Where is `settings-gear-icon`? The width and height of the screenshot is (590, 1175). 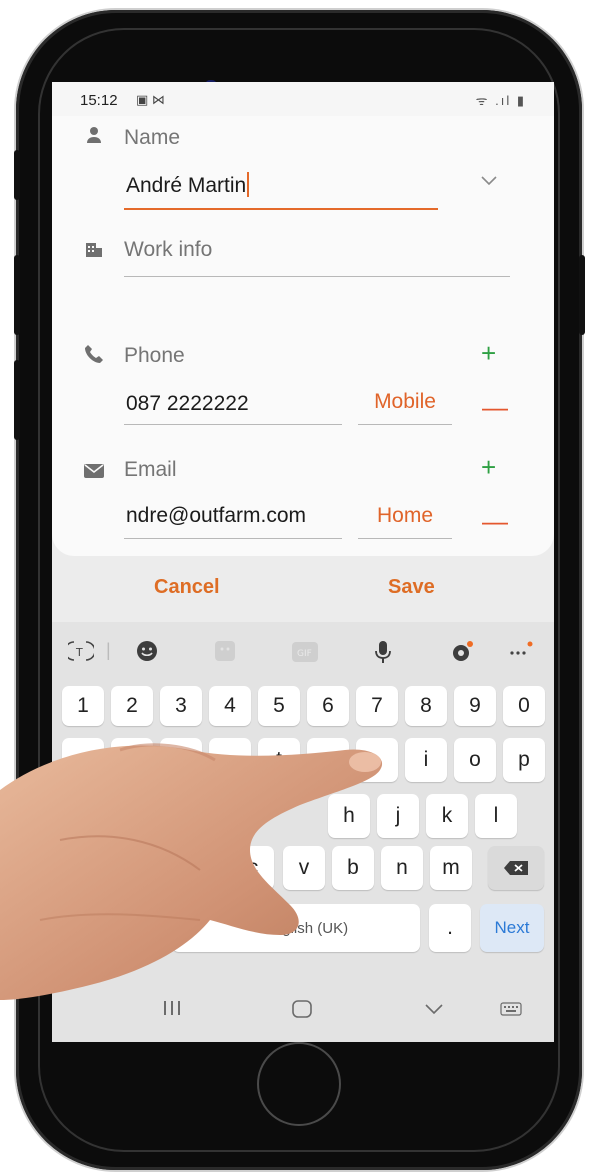
settings-gear-icon is located at coordinates (462, 654).